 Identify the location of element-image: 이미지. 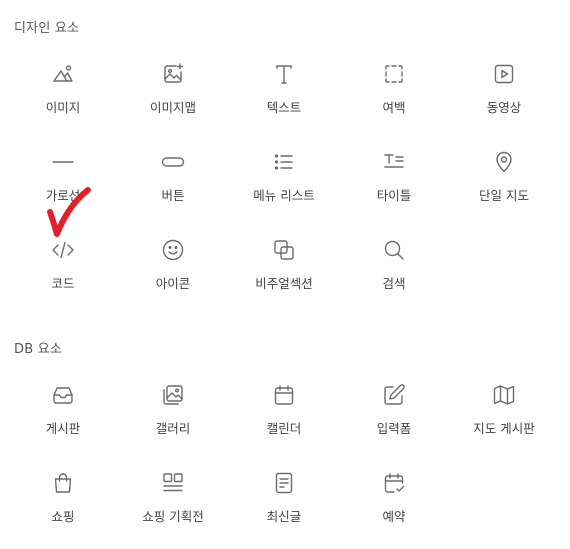
(63, 96).